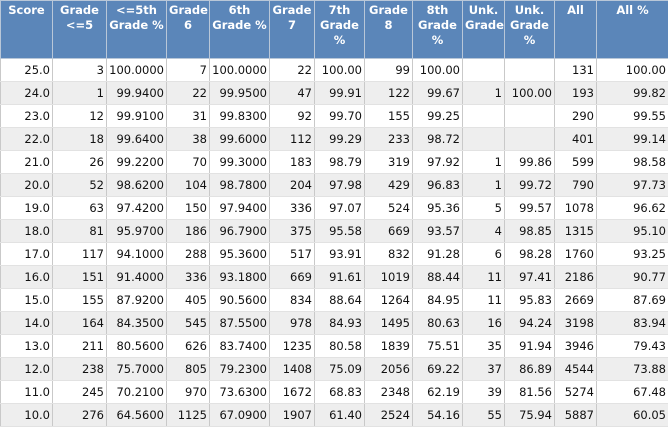 The width and height of the screenshot is (668, 436). Describe the element at coordinates (239, 93) in the screenshot. I see `table-cell: 99.9500` at that location.